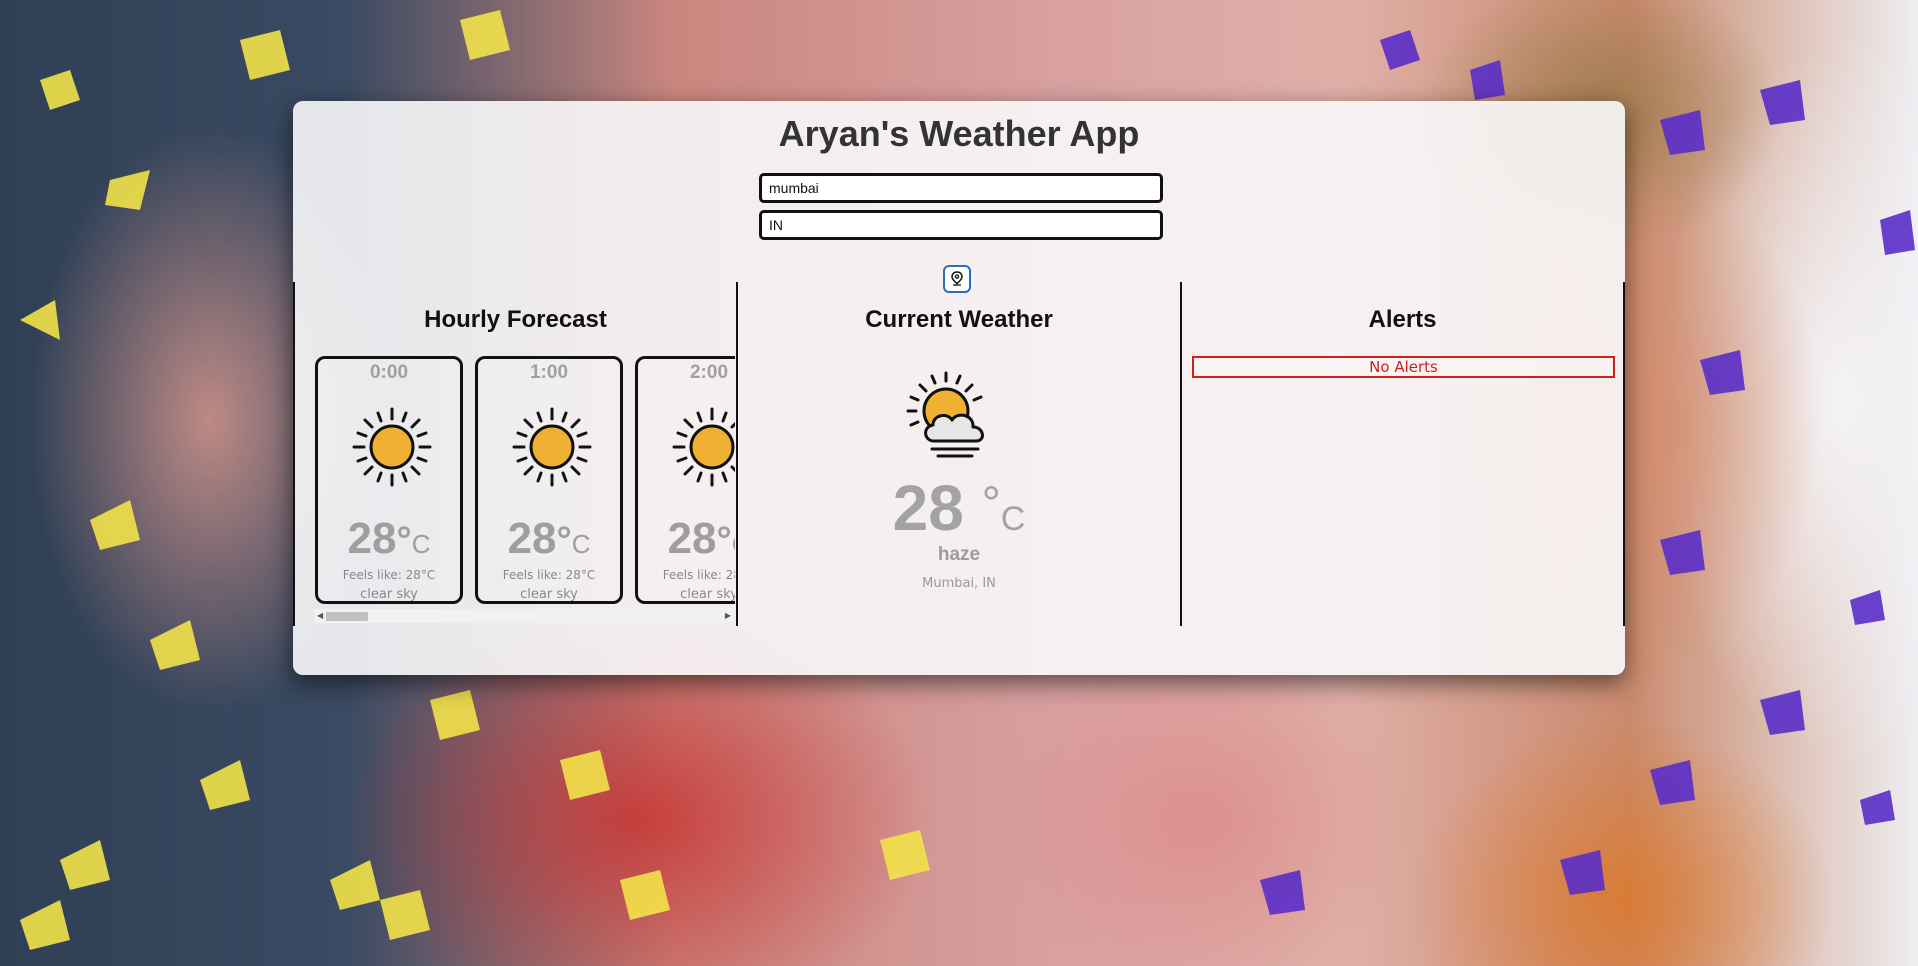  I want to click on hour-card: 1:00 28°C Feels like: 28°C clear sky, so click(549, 480).